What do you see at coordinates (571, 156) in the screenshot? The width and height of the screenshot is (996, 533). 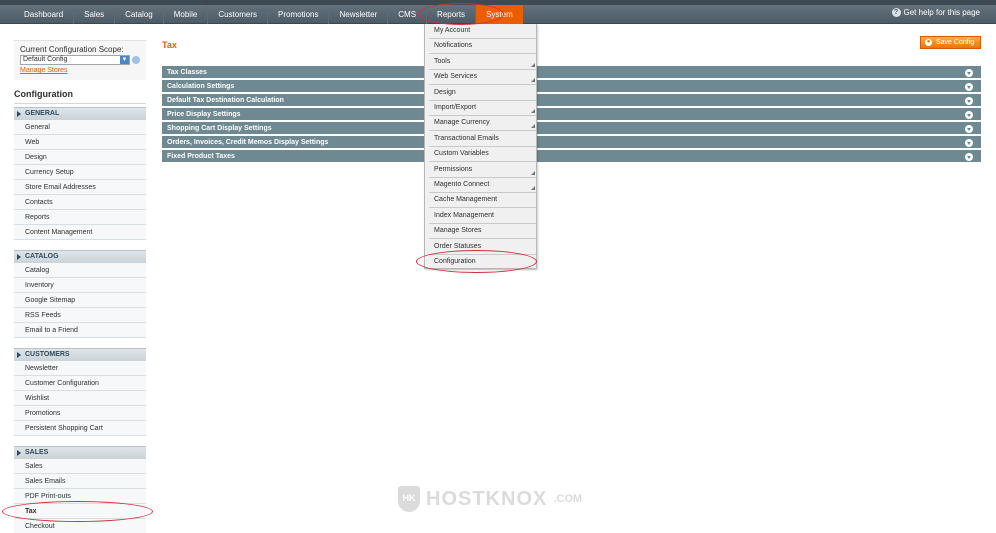 I see `section-fixed-product-taxes: Fixed Product Taxes` at bounding box center [571, 156].